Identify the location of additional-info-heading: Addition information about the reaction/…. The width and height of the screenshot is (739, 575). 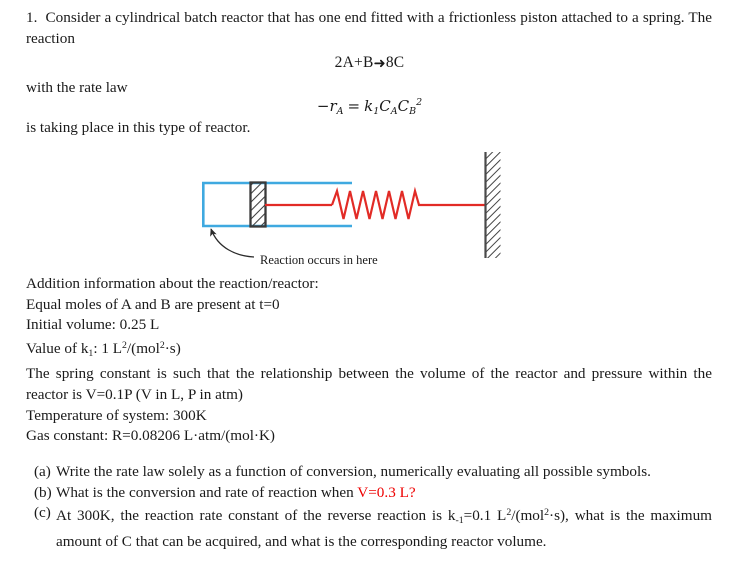
(172, 283).